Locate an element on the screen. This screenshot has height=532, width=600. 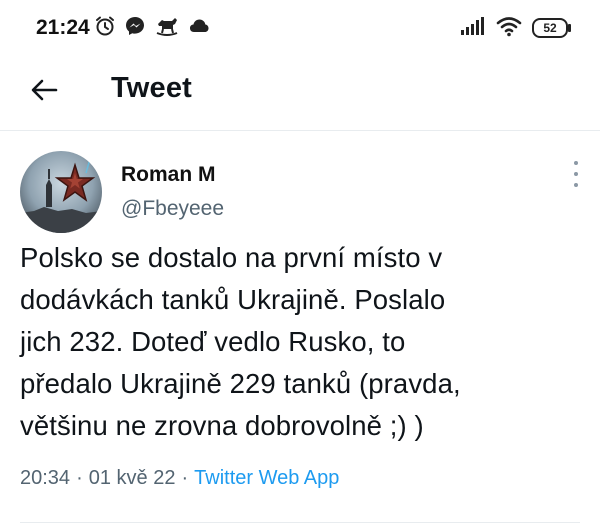
more-options-button is located at coordinates (576, 174).